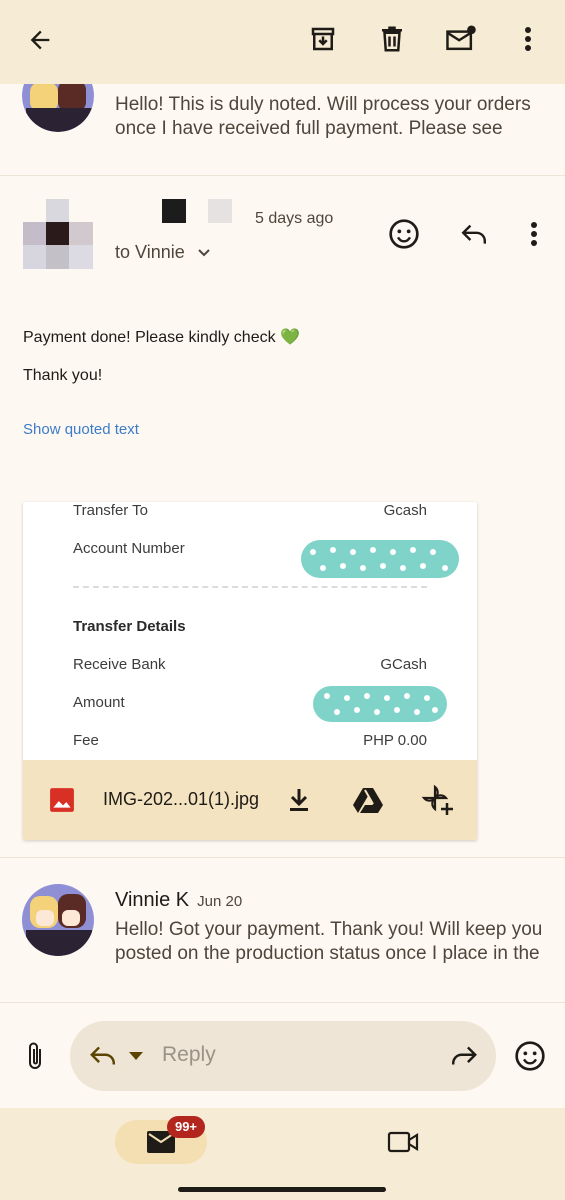 The width and height of the screenshot is (565, 1200). I want to click on receipt-label: Receive Bank, so click(119, 664).